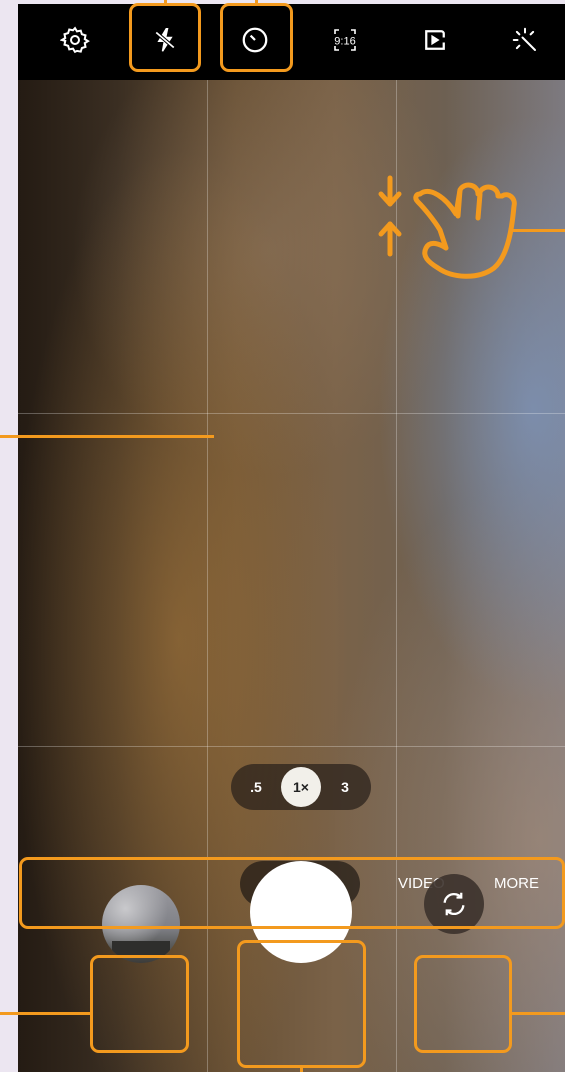 The width and height of the screenshot is (565, 1072). I want to click on flash-highlight, so click(165, 37).